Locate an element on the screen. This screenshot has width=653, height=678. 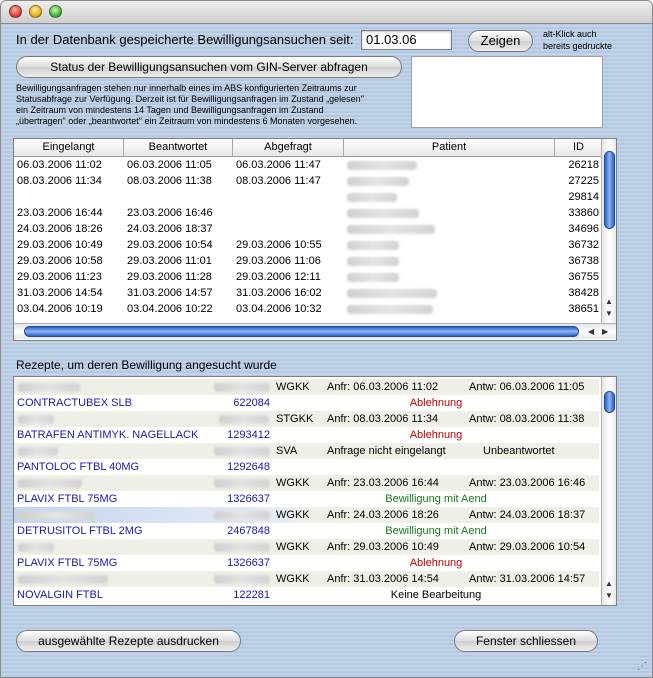
cell-eingelangt: 31.03.2006 14:54 is located at coordinates (60, 293).